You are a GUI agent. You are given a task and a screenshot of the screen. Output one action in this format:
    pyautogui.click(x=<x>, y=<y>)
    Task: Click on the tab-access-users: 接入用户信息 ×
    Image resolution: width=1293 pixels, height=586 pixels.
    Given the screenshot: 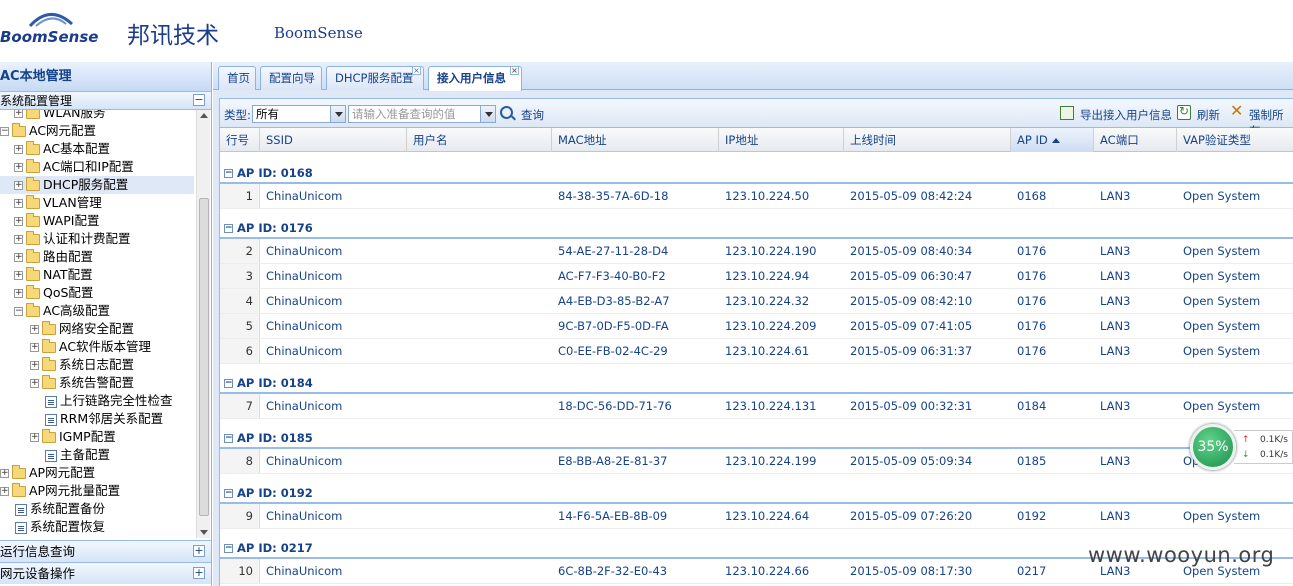 What is the action you would take?
    pyautogui.click(x=475, y=78)
    